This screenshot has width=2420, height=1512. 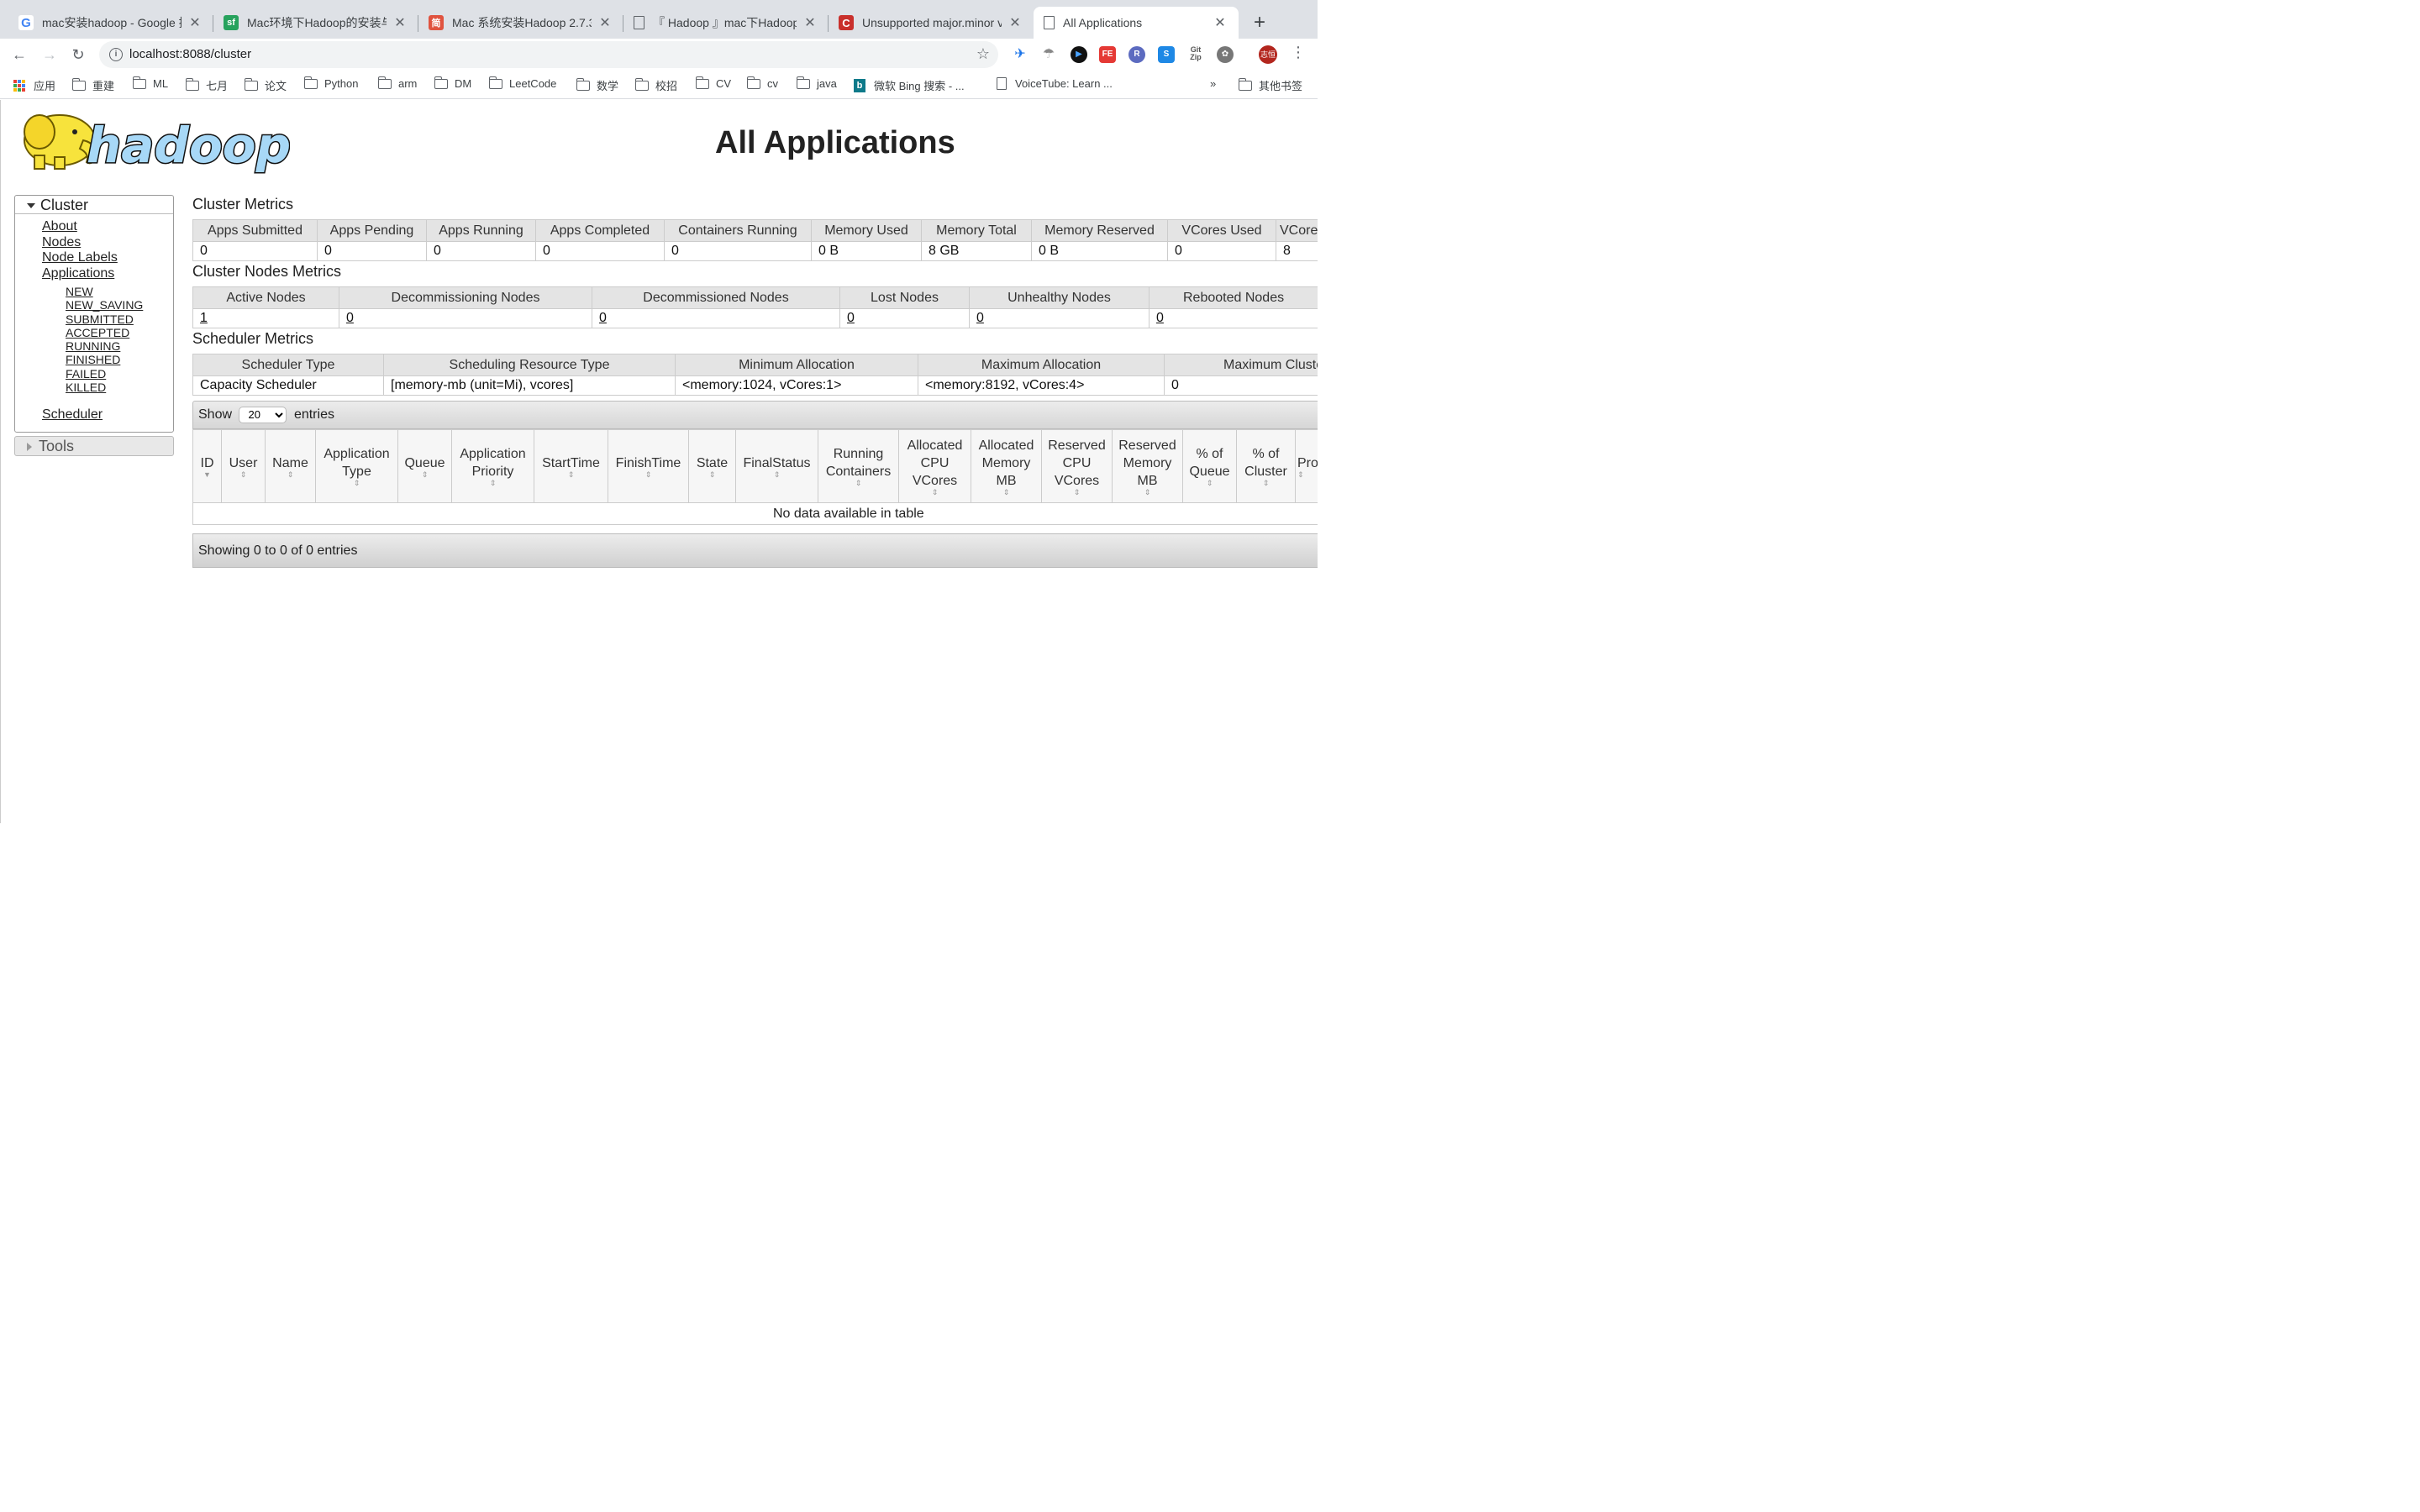 I want to click on apps-grid-icon, so click(x=19, y=85).